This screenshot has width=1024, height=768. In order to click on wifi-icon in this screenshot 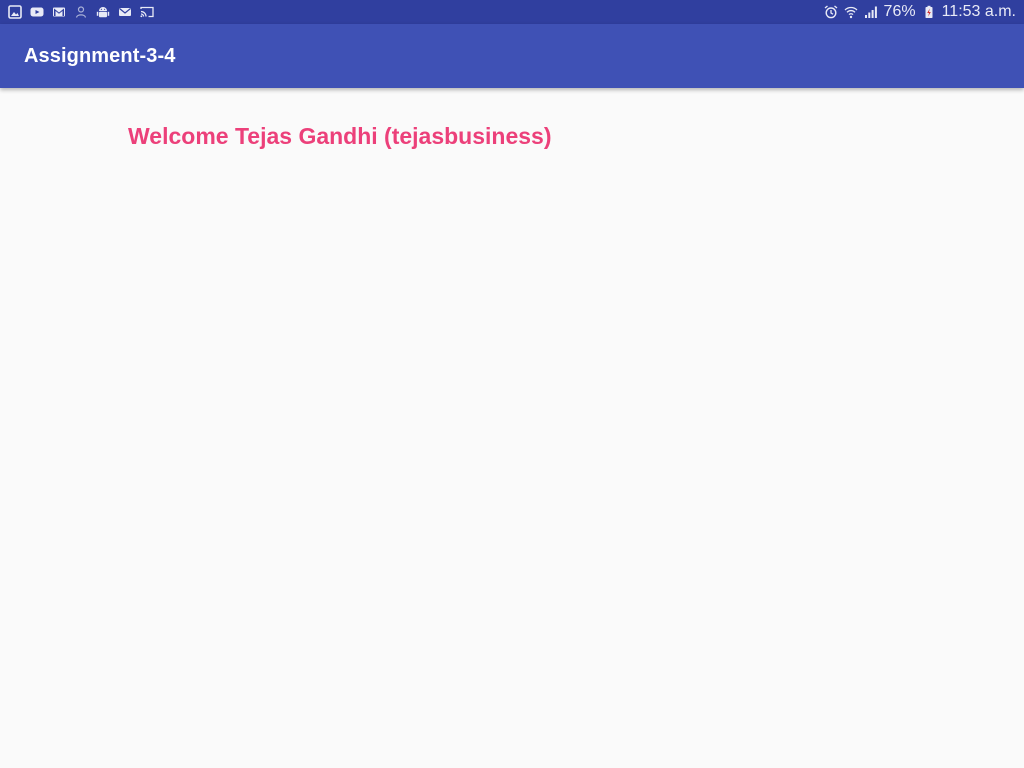, I will do `click(851, 12)`.